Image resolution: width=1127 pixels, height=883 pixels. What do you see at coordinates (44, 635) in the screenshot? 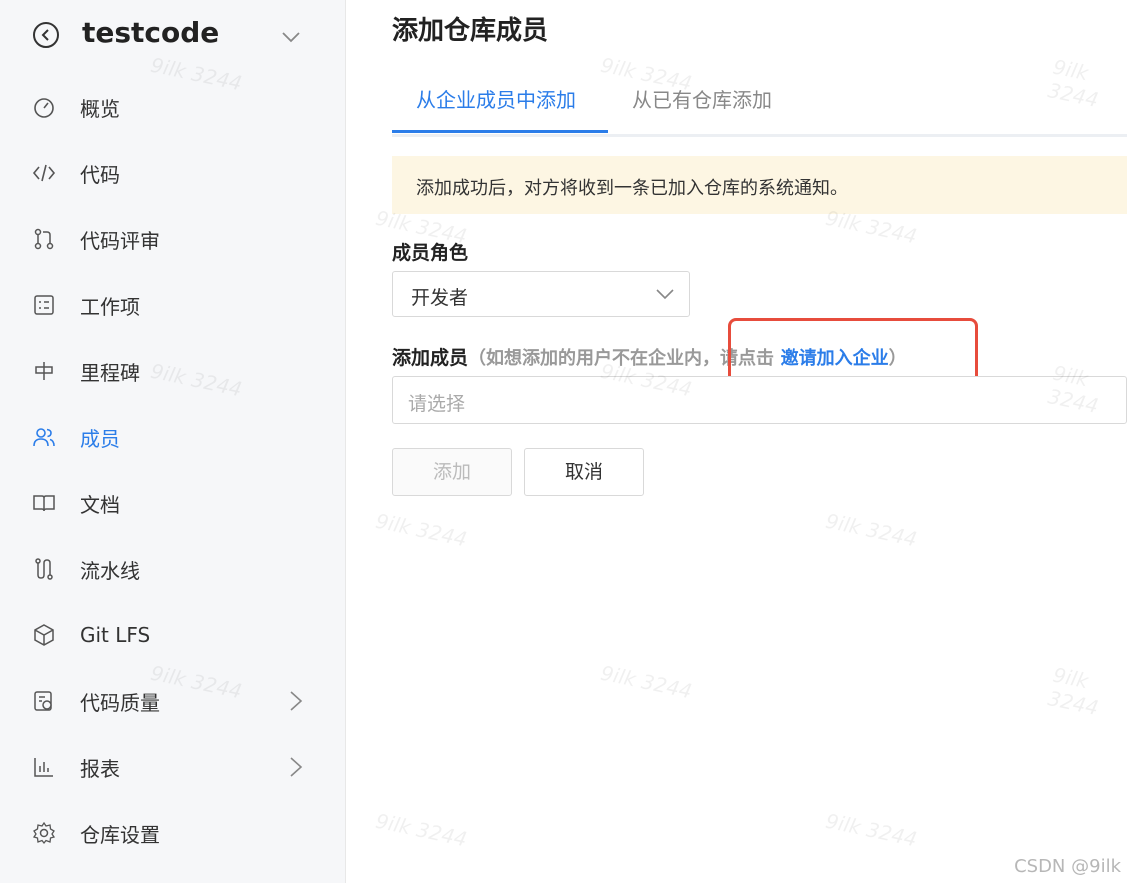
I see `cube-icon` at bounding box center [44, 635].